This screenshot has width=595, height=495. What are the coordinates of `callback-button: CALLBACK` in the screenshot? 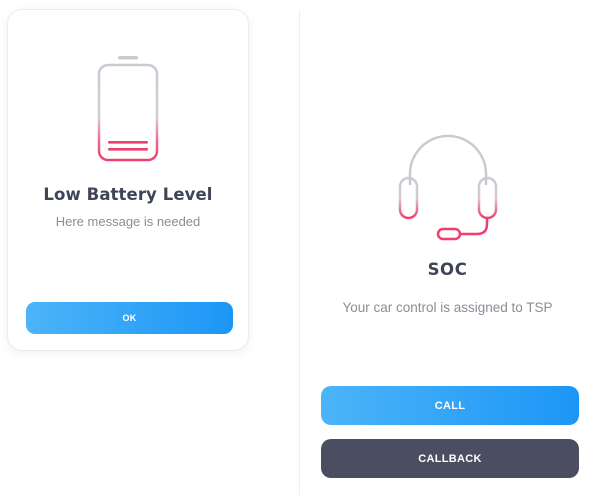 It's located at (450, 458).